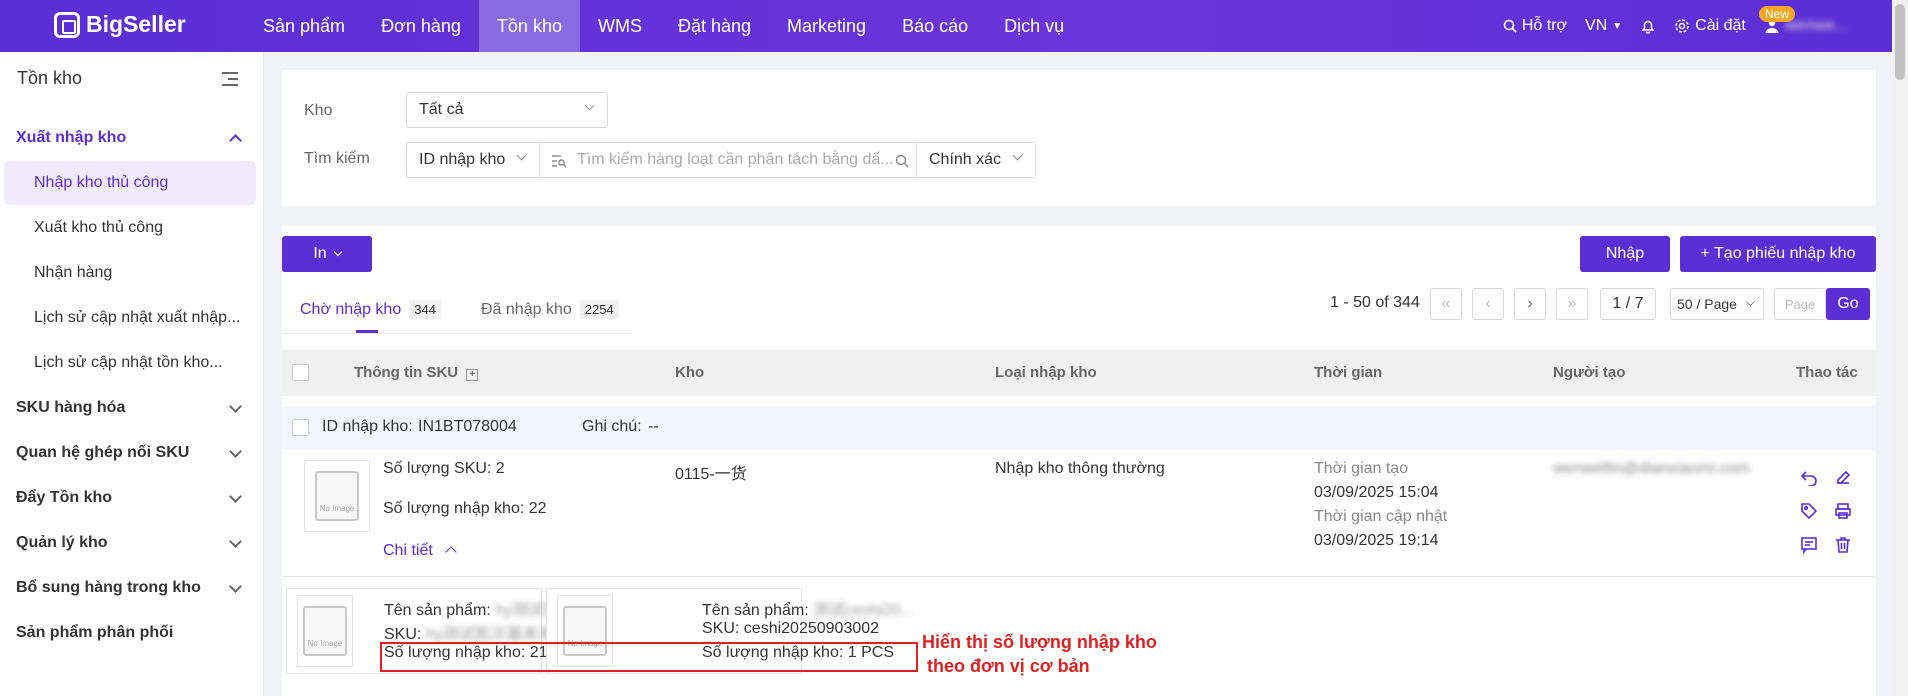 The image size is (1908, 696). Describe the element at coordinates (1348, 372) in the screenshot. I see `col-time: Thời gian` at that location.